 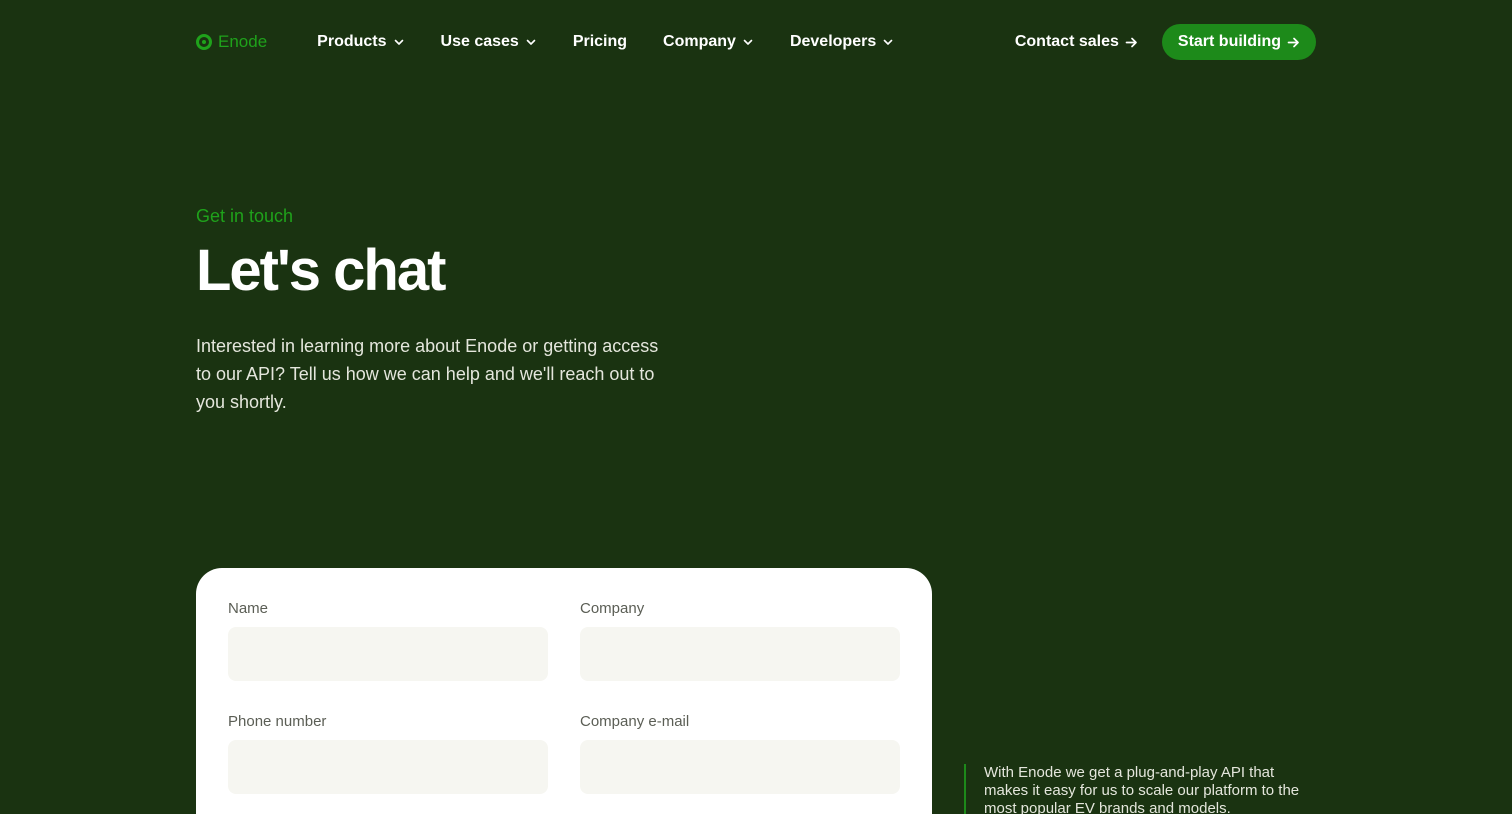 I want to click on hero-eyebrow: Get in touch, so click(x=245, y=216).